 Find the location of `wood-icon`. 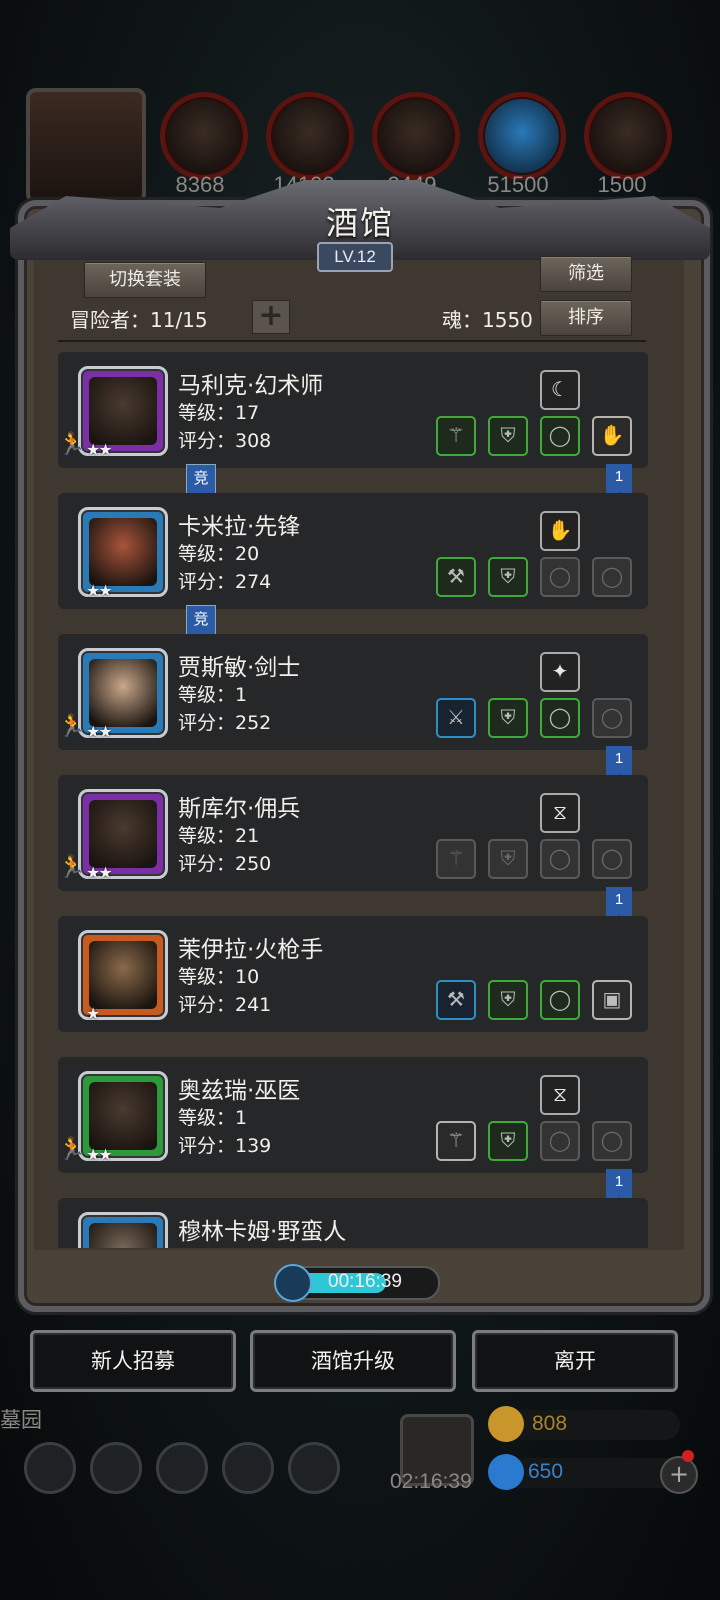

wood-icon is located at coordinates (310, 136).